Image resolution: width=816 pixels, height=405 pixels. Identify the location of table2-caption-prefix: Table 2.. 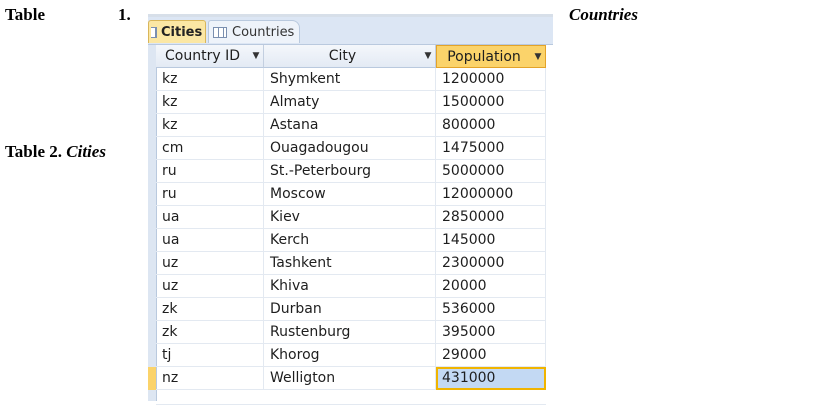
(34, 151).